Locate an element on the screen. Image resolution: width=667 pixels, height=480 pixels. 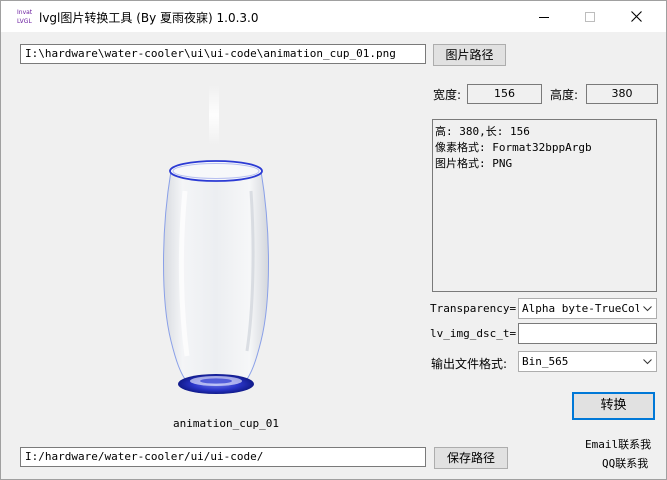
transparency-value: Alpha byte-TrueColor is located at coordinates (588, 308).